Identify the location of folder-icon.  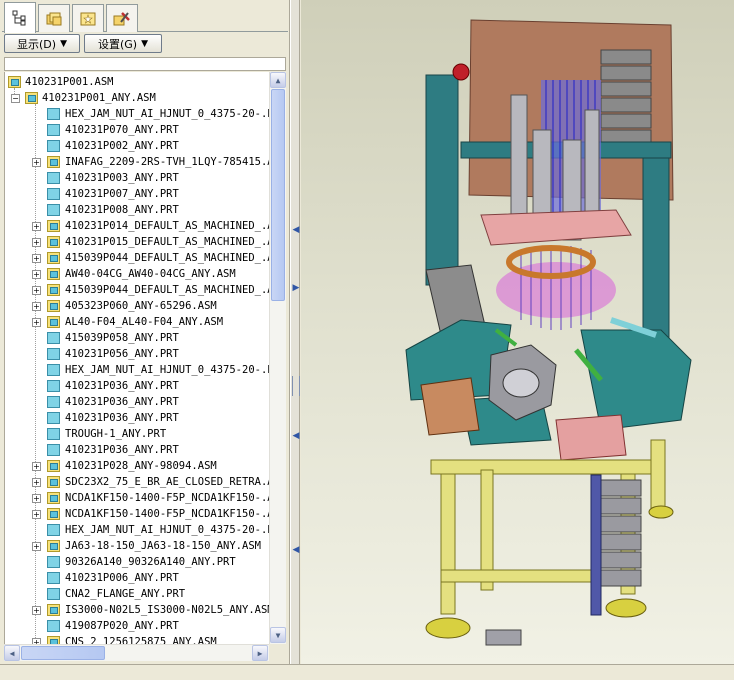
(54, 18).